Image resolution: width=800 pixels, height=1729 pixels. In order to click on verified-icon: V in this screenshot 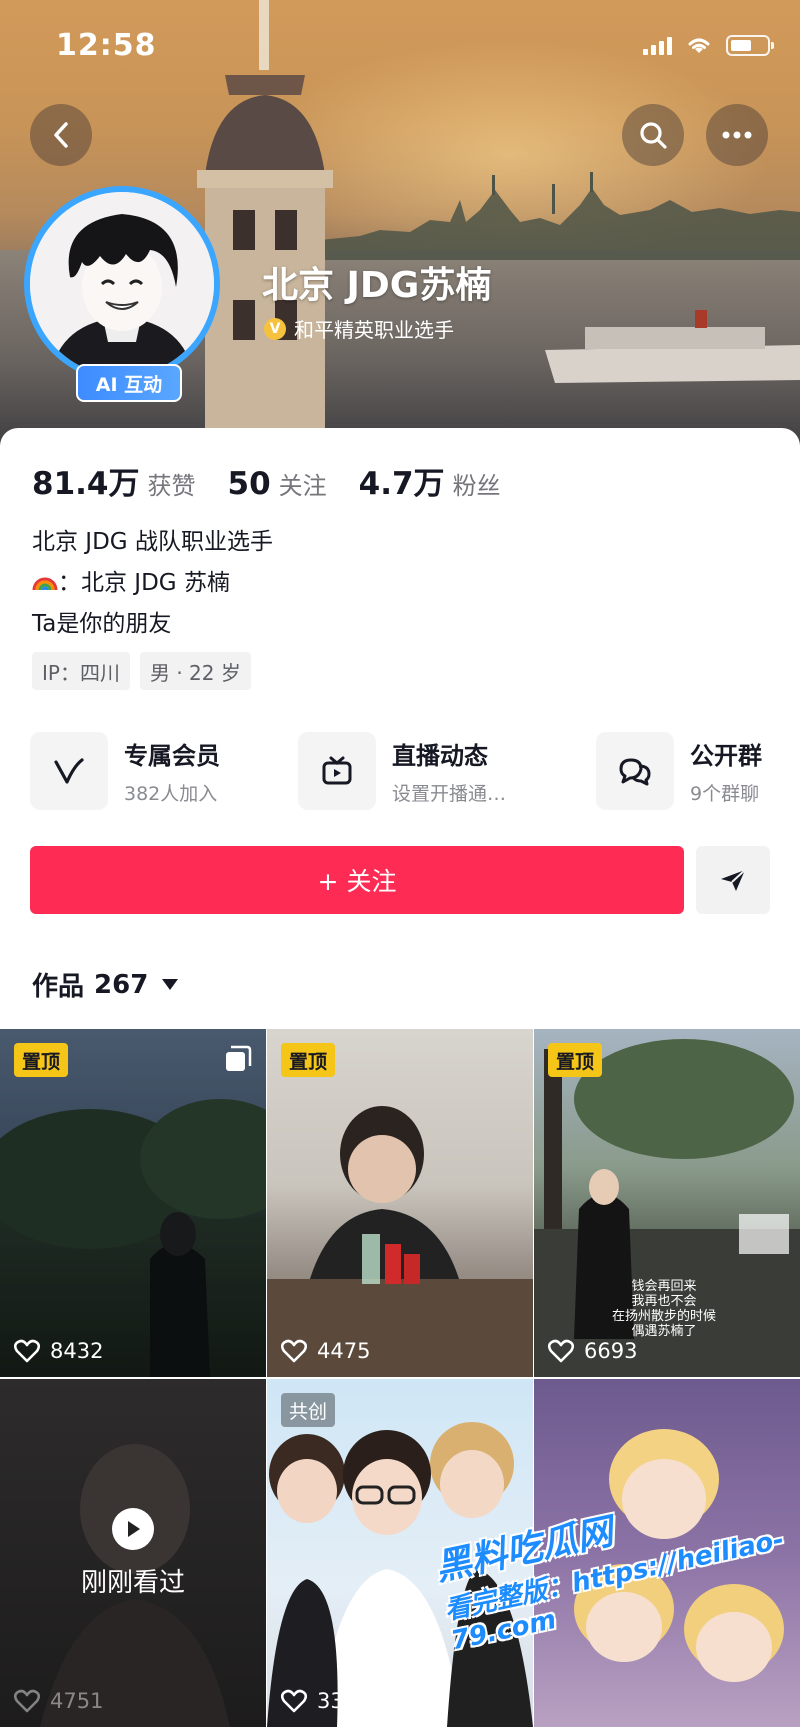, I will do `click(275, 328)`.